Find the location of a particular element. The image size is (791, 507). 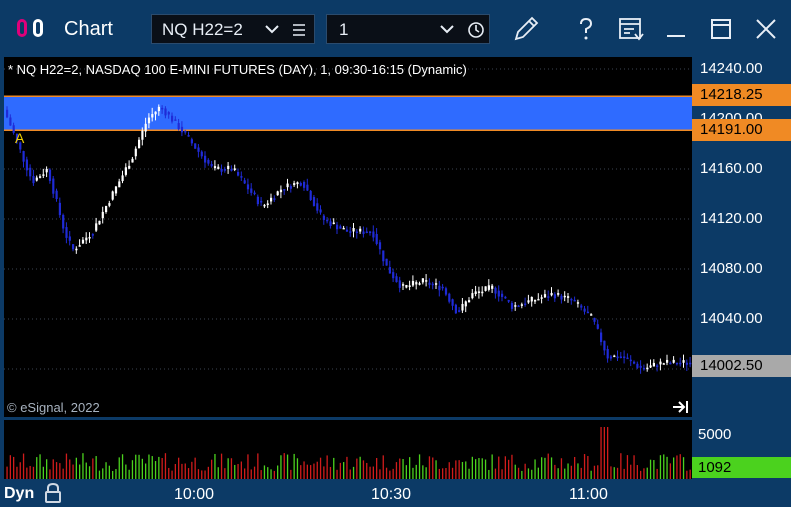

minimize-icon is located at coordinates (676, 29).